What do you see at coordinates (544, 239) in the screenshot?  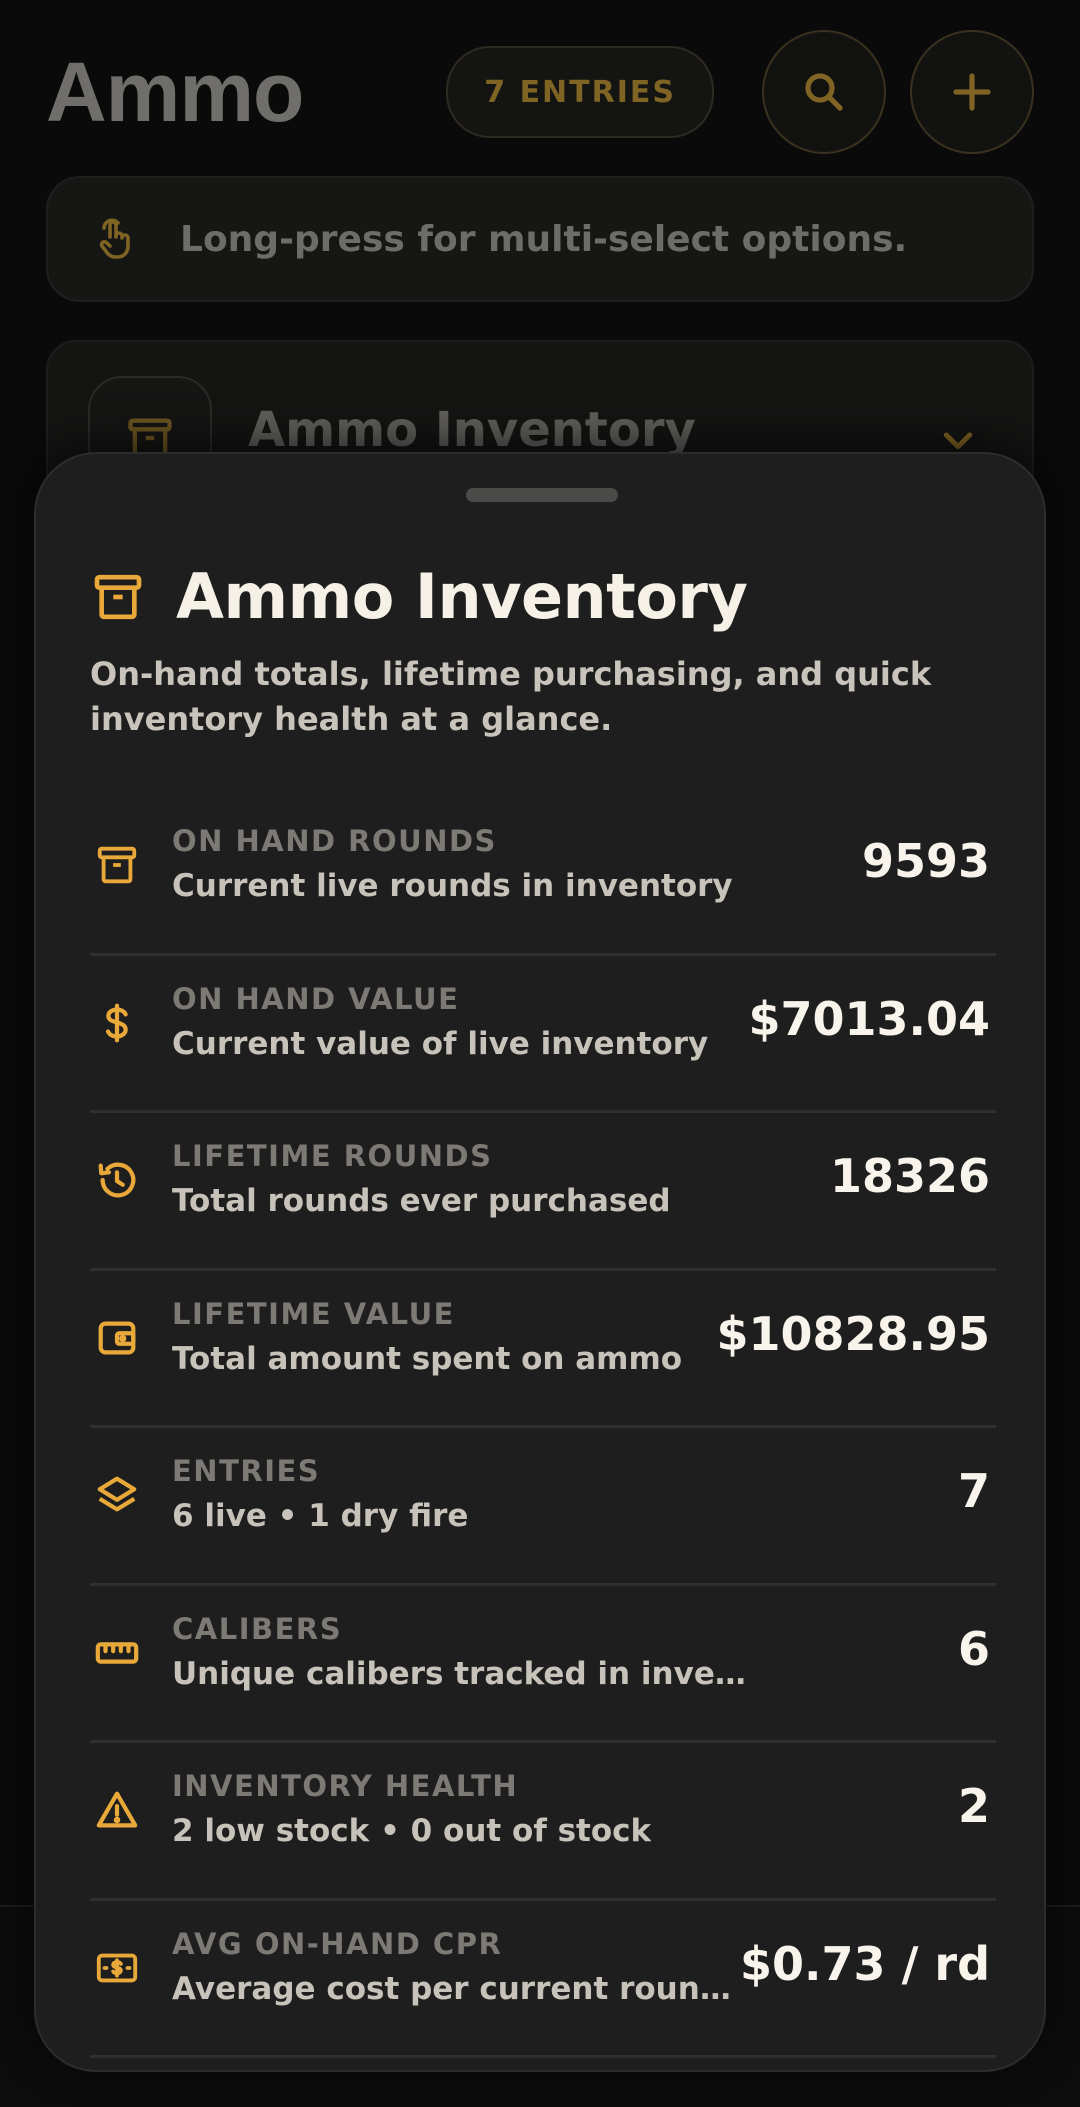 I see `tip-text: Long-press for multi-select options.` at bounding box center [544, 239].